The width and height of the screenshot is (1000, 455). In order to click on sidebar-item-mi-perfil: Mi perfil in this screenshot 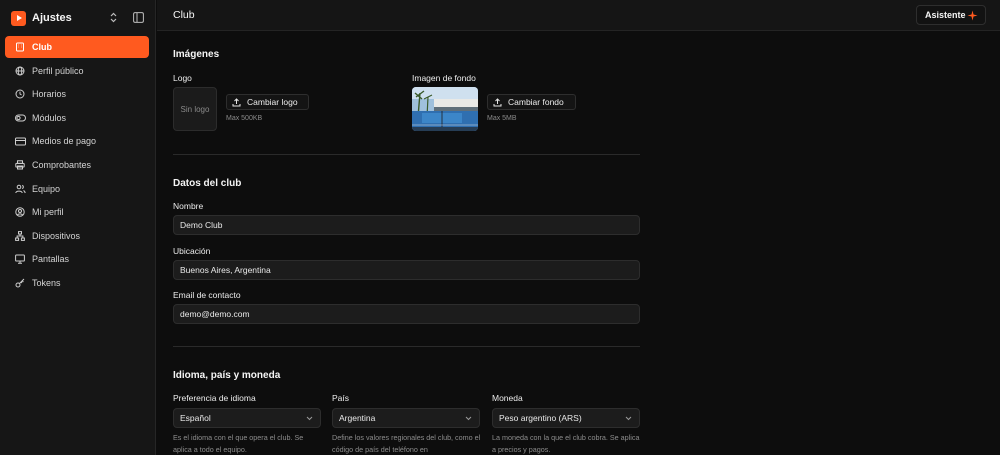, I will do `click(77, 212)`.